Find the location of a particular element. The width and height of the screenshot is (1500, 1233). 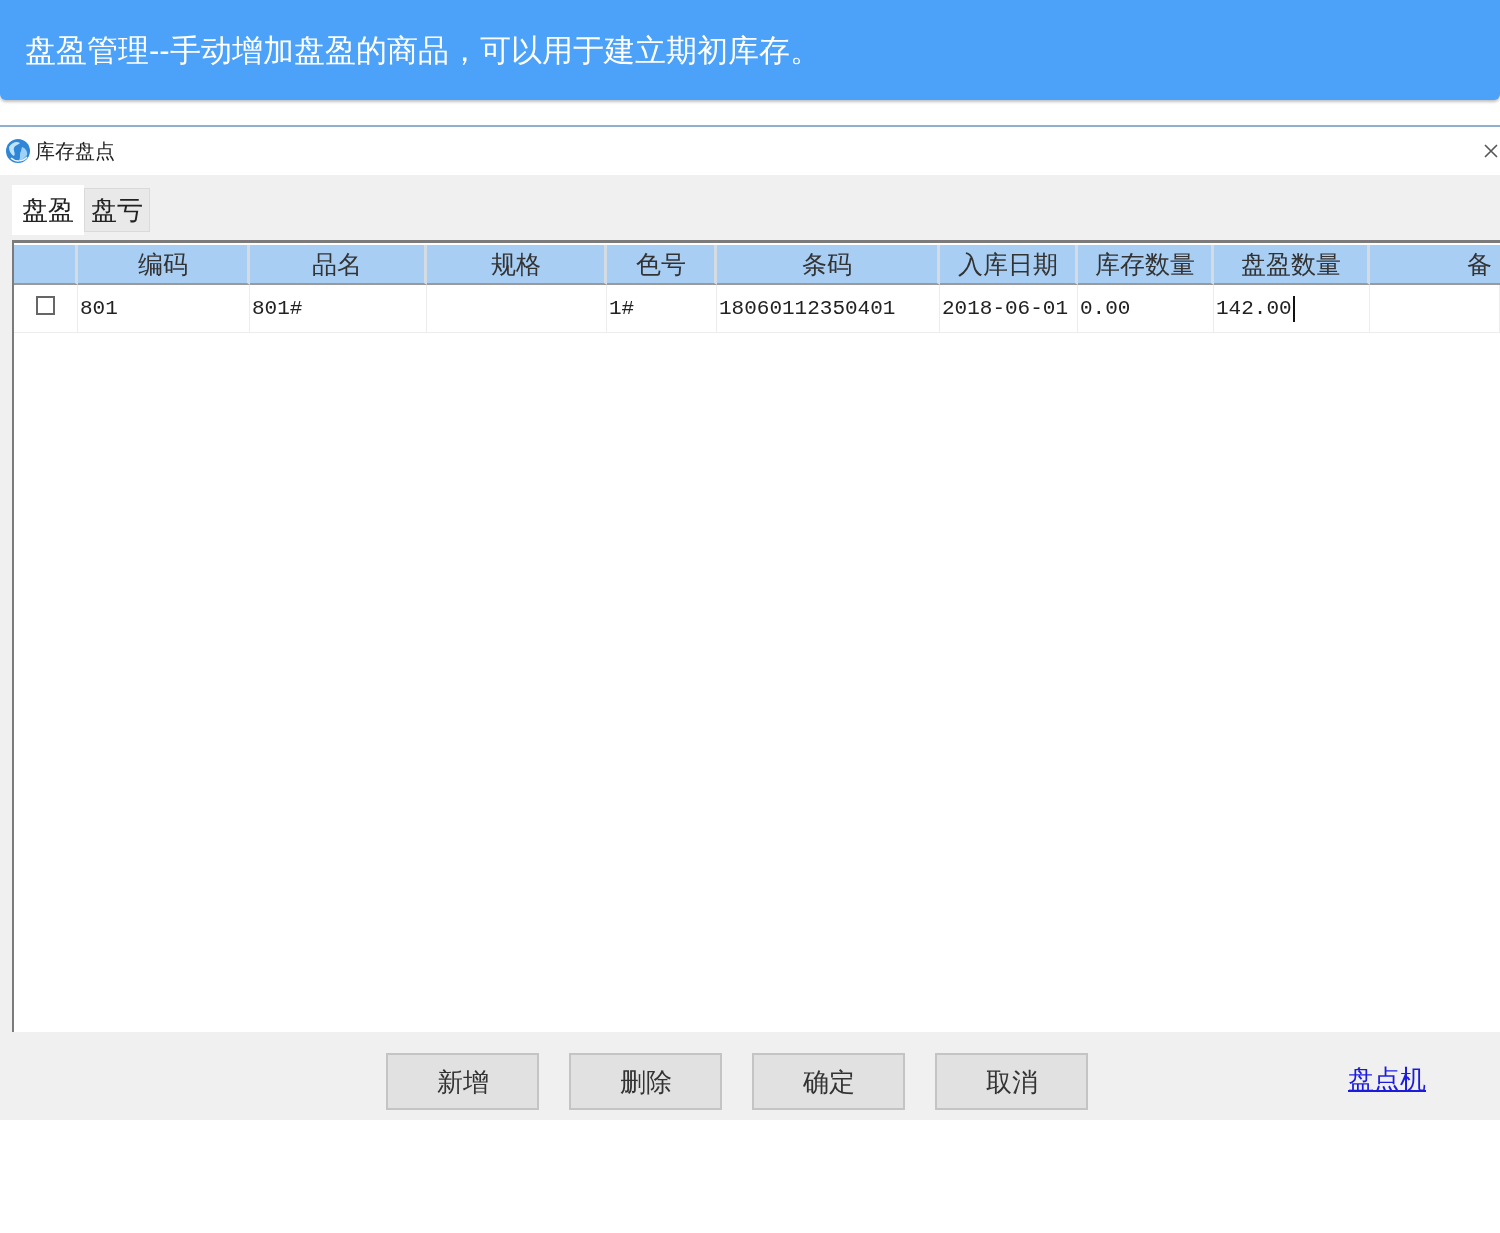

window-title: 库存盘点 is located at coordinates (75, 151).